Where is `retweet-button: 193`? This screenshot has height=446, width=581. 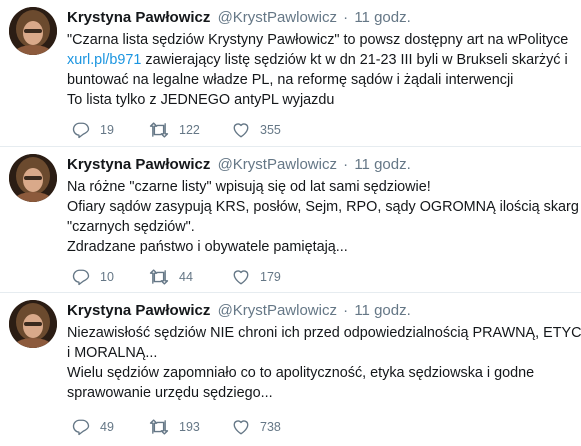
retweet-button: 193 is located at coordinates (174, 427).